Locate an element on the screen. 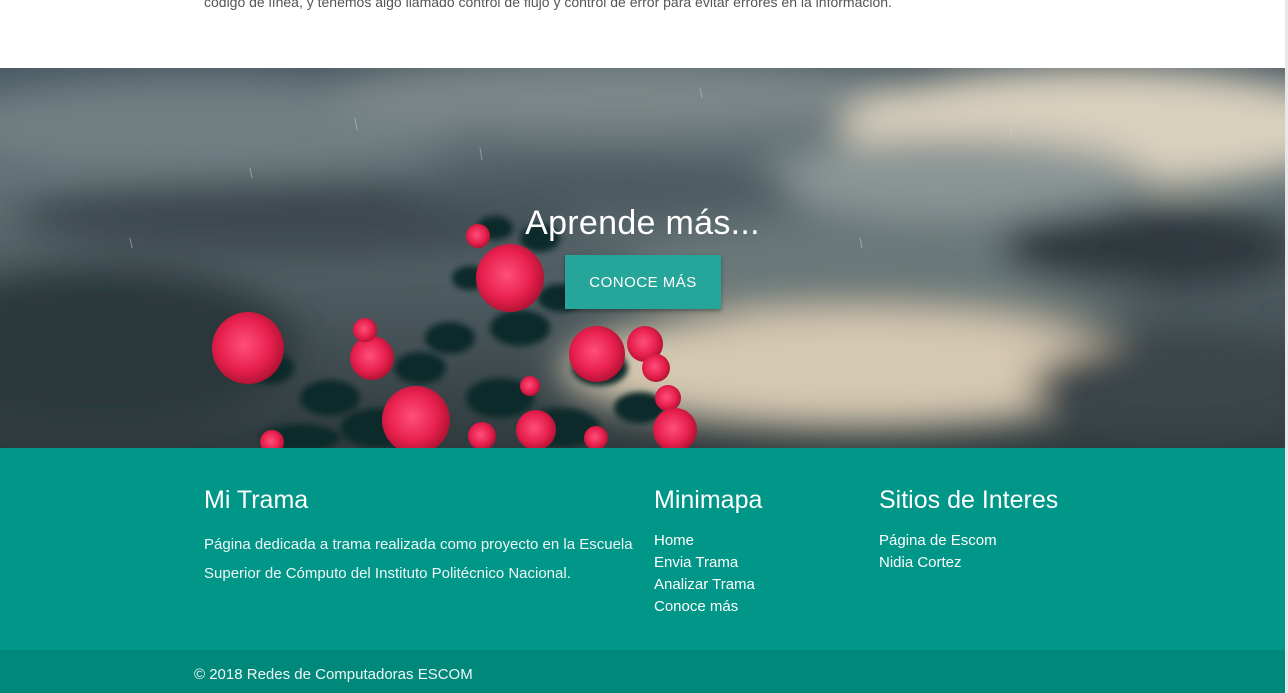 This screenshot has height=693, width=1288. minimap-link-analizar-trama: Analizar Trama is located at coordinates (704, 584).